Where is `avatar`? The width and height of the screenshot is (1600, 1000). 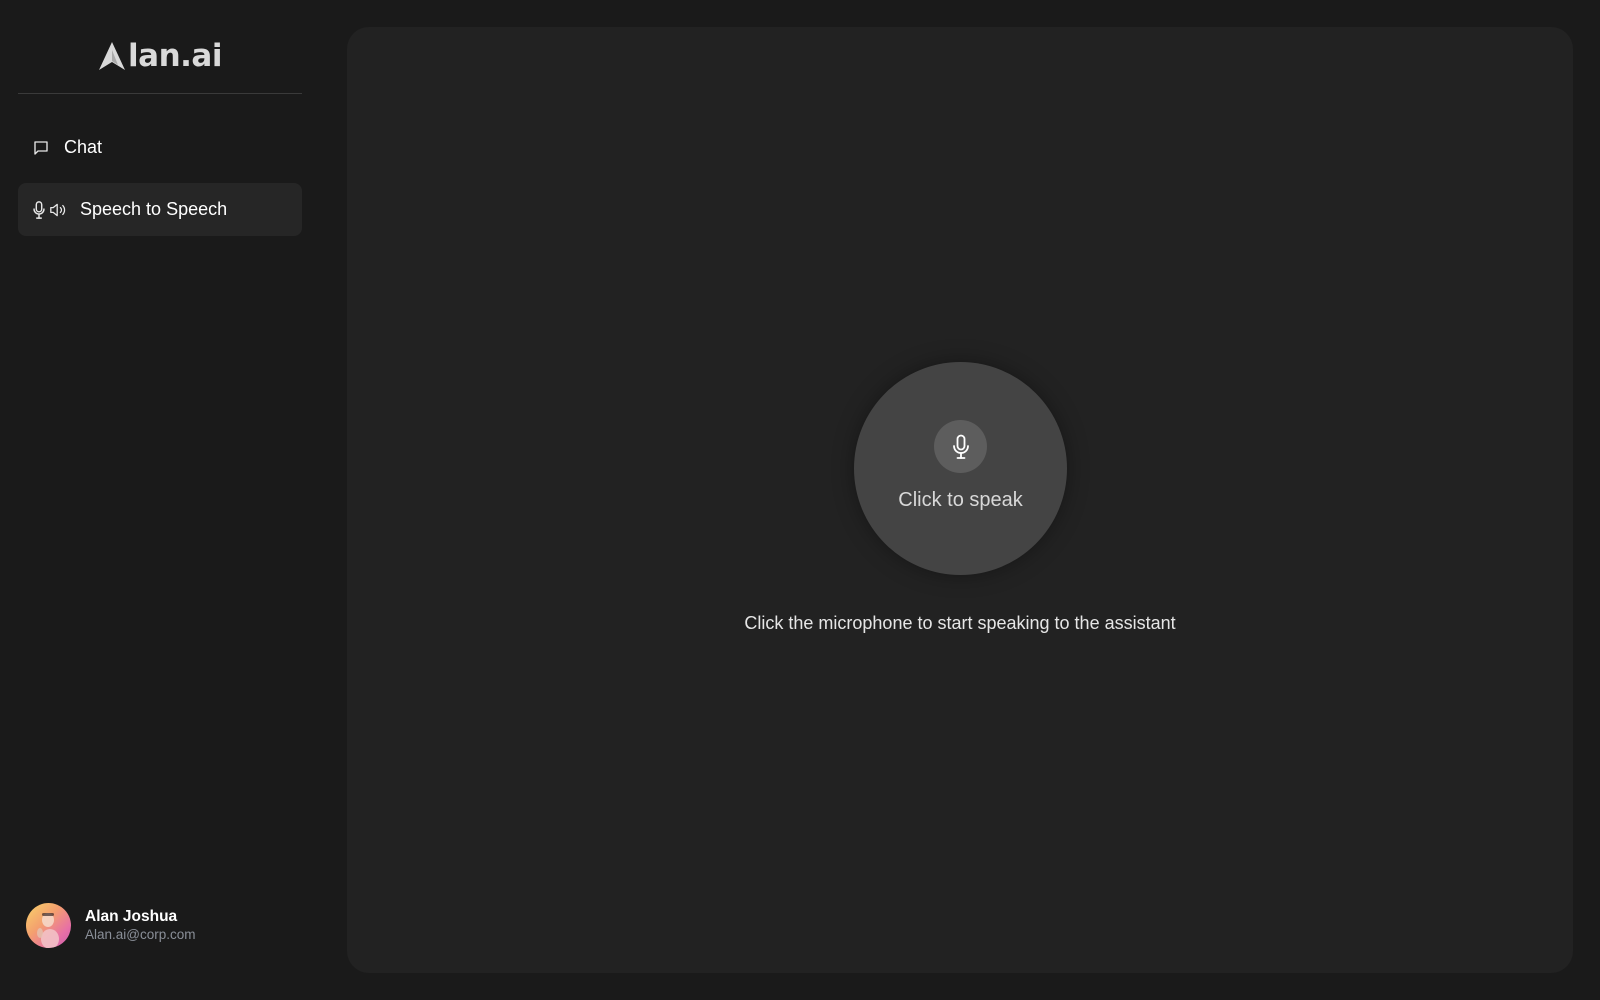
avatar is located at coordinates (48, 925).